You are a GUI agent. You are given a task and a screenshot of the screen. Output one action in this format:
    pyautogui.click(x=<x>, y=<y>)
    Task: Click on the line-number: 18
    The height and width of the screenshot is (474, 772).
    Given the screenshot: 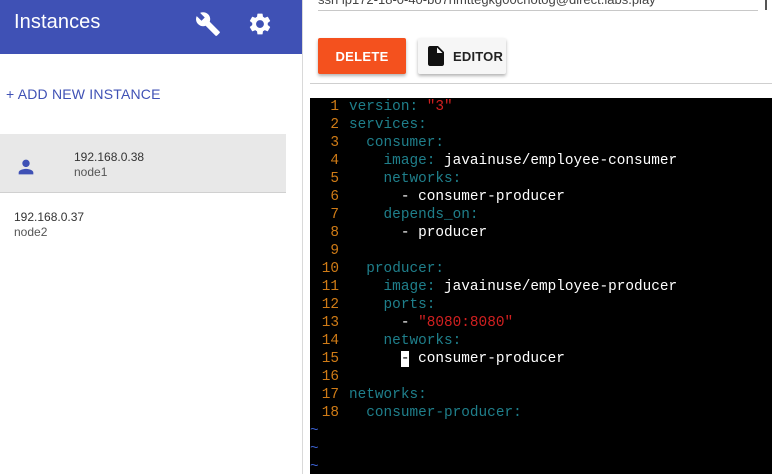 What is the action you would take?
    pyautogui.click(x=330, y=413)
    